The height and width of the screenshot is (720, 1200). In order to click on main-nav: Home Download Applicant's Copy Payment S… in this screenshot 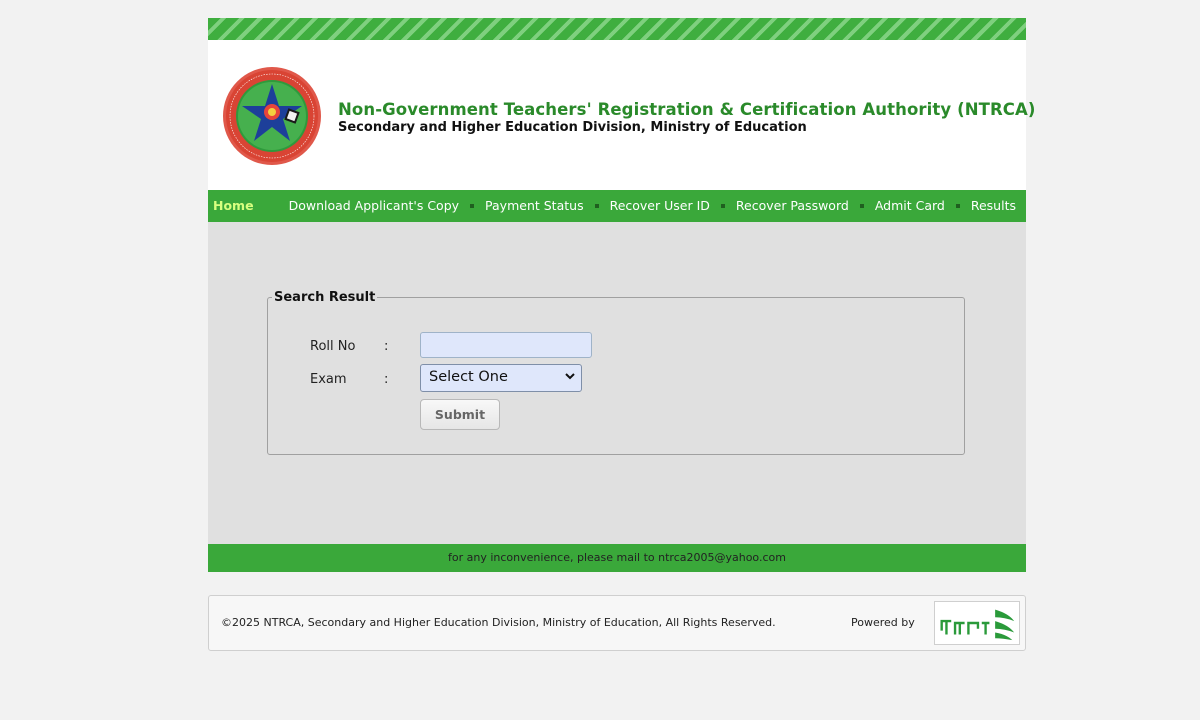, I will do `click(617, 206)`.